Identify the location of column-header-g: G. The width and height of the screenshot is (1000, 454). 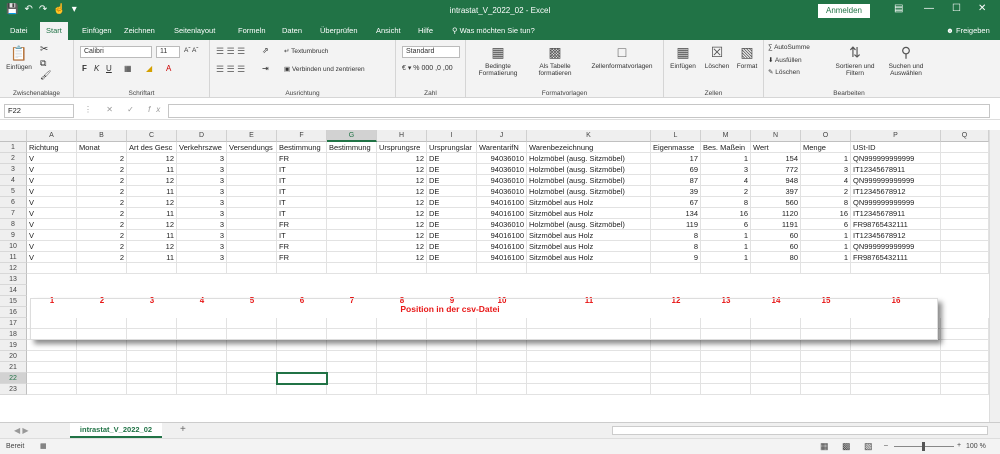
(352, 136).